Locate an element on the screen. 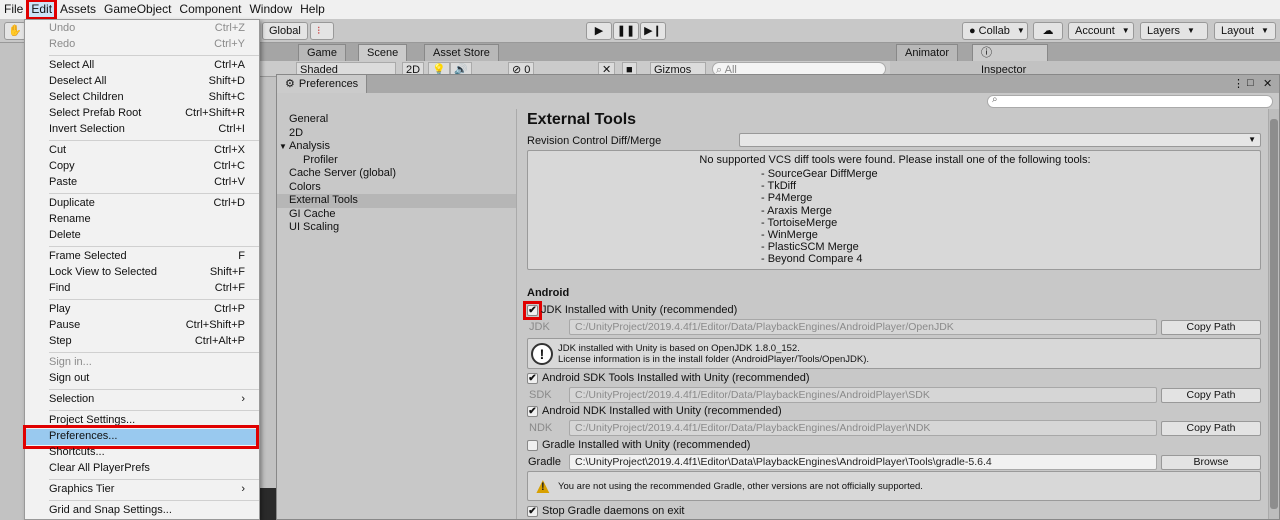  menu-item-select-all: Select All Ctrl+A is located at coordinates (142, 66).